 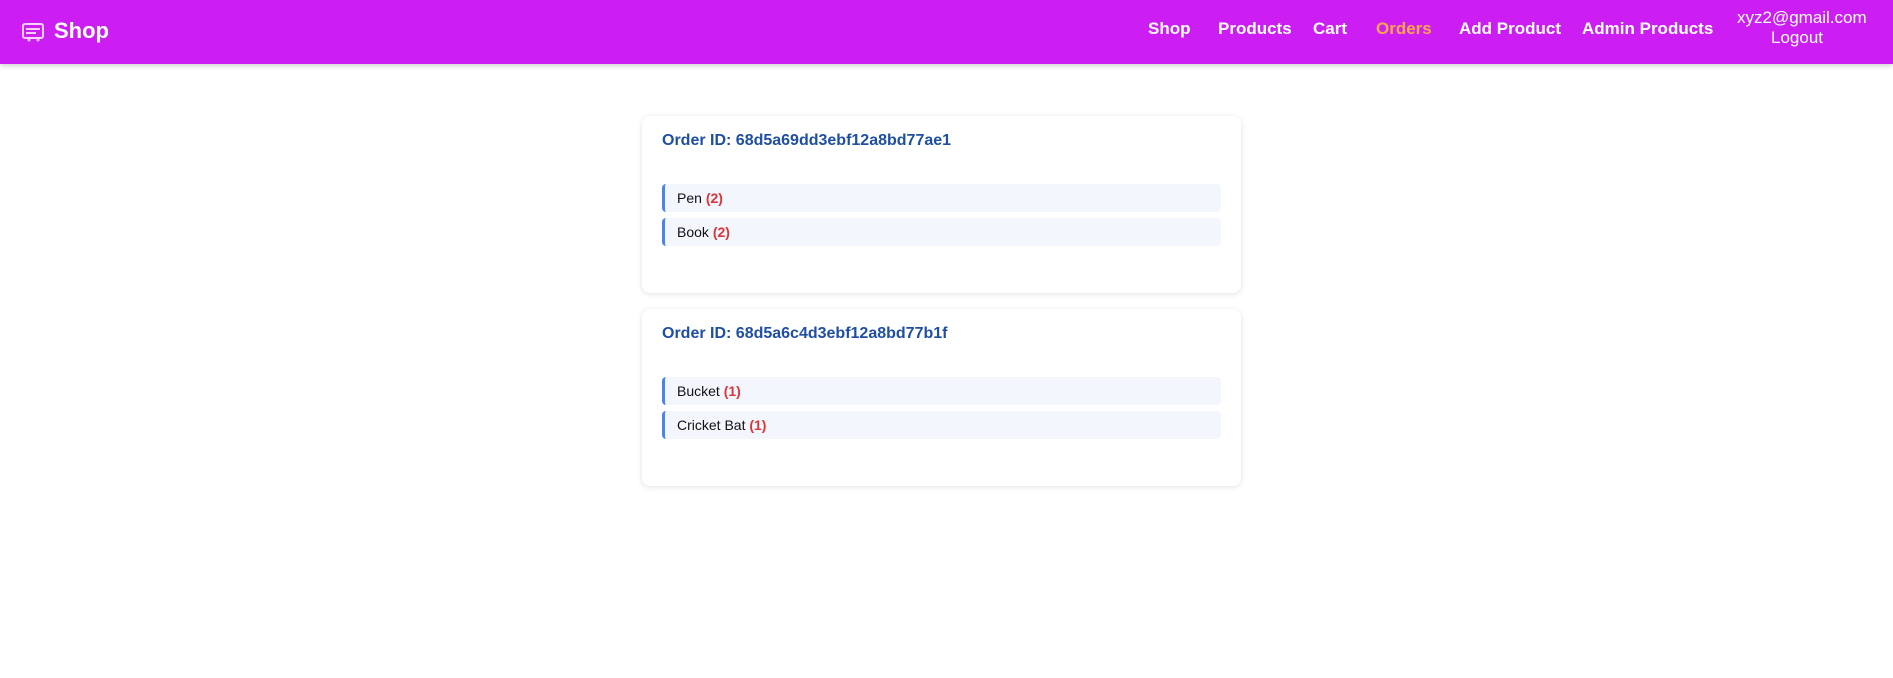 What do you see at coordinates (941, 391) in the screenshot?
I see `order-item: Bucket (1)` at bounding box center [941, 391].